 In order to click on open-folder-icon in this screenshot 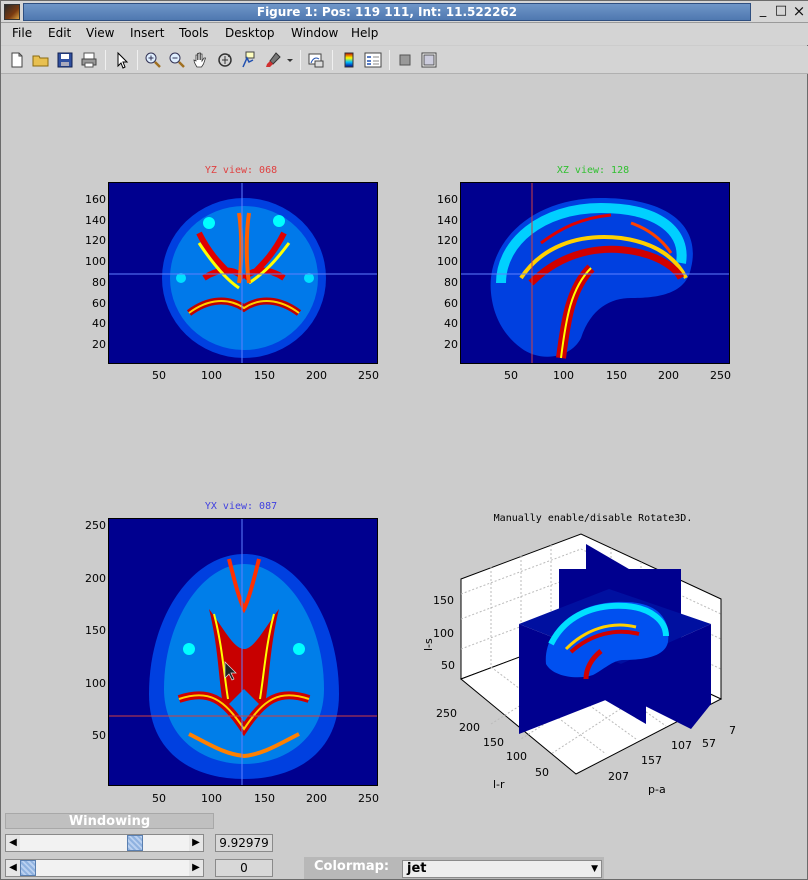, I will do `click(41, 60)`.